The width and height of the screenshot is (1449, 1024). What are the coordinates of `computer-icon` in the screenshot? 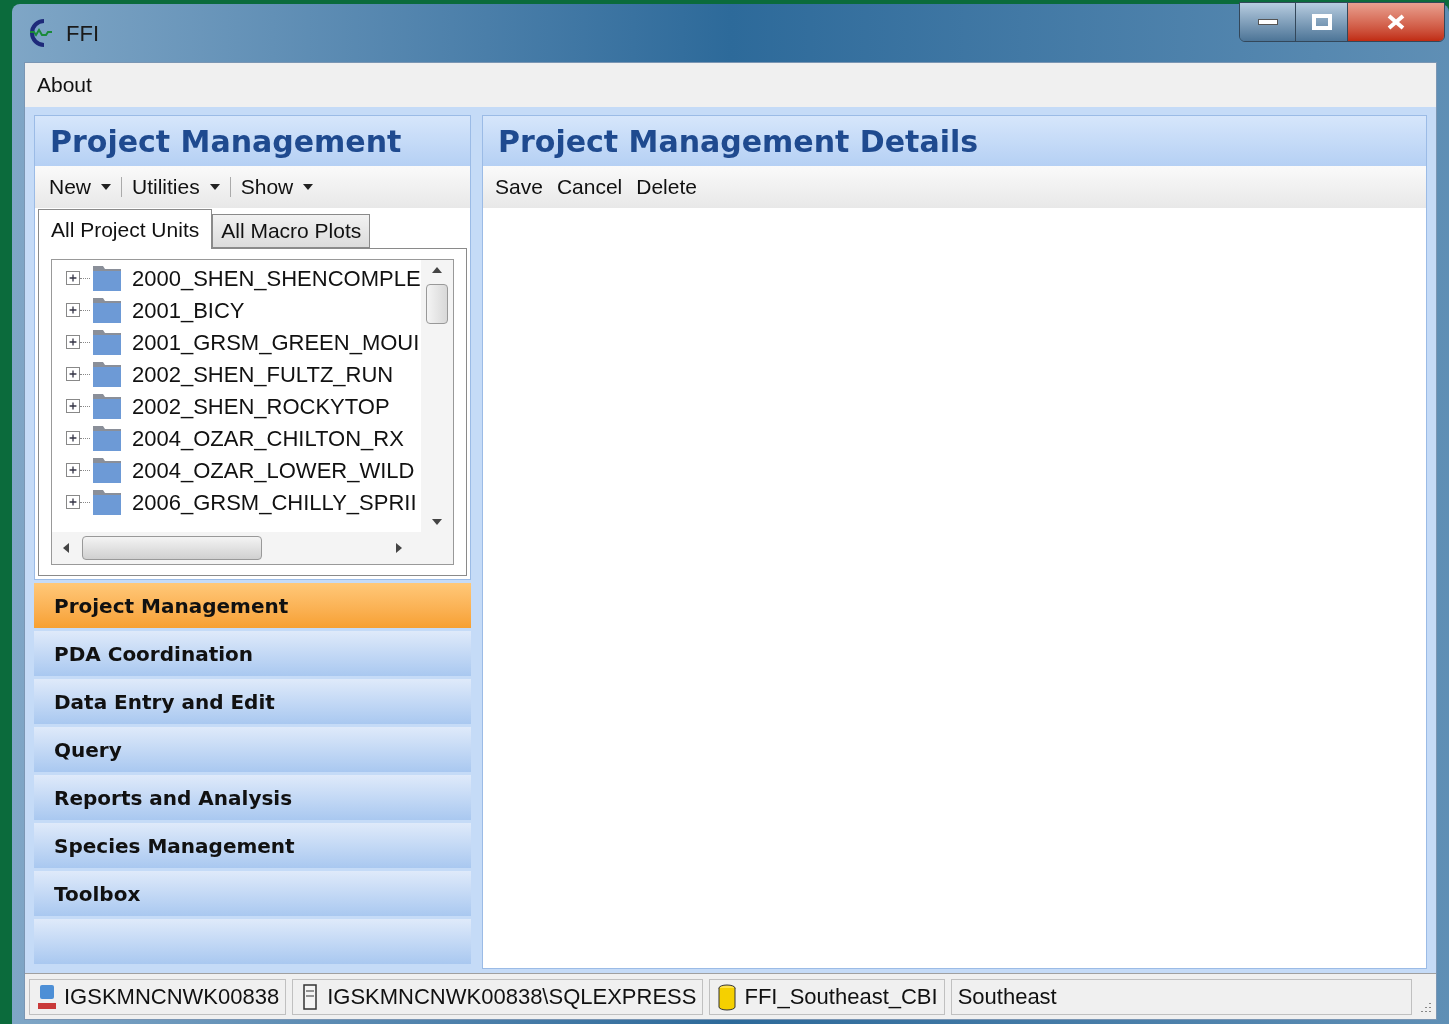 It's located at (47, 996).